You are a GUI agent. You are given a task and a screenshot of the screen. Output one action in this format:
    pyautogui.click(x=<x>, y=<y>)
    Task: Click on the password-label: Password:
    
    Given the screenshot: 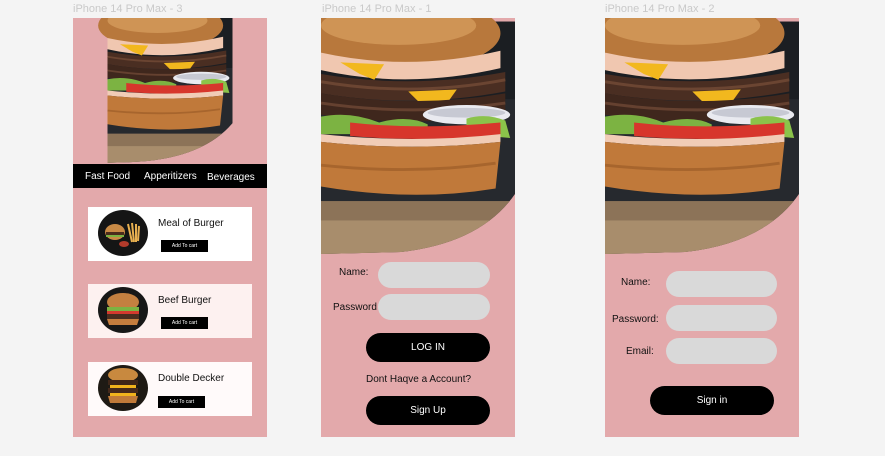 What is the action you would take?
    pyautogui.click(x=635, y=319)
    